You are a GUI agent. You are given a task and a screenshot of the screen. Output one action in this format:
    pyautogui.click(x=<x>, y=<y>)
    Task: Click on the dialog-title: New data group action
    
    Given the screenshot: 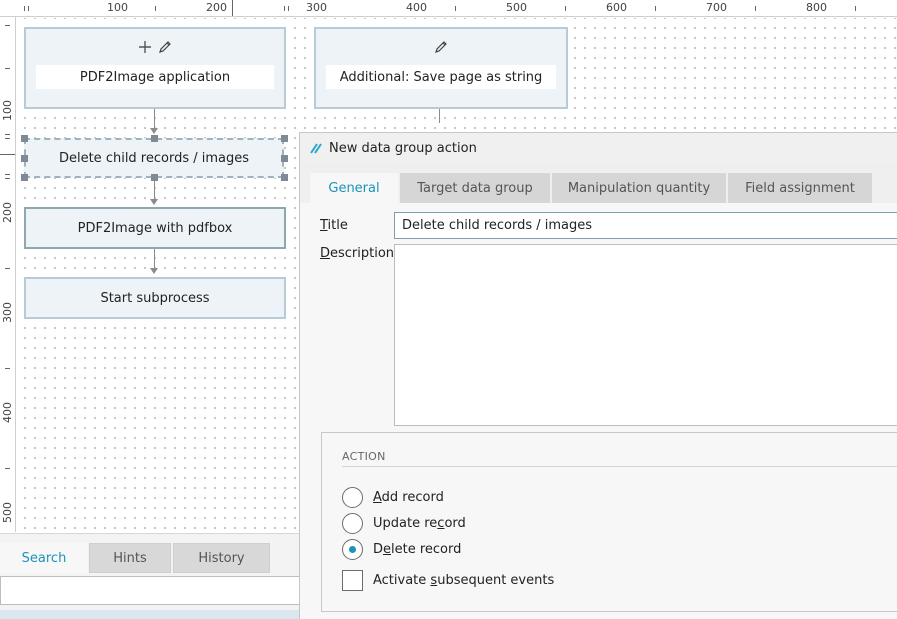 What is the action you would take?
    pyautogui.click(x=403, y=148)
    